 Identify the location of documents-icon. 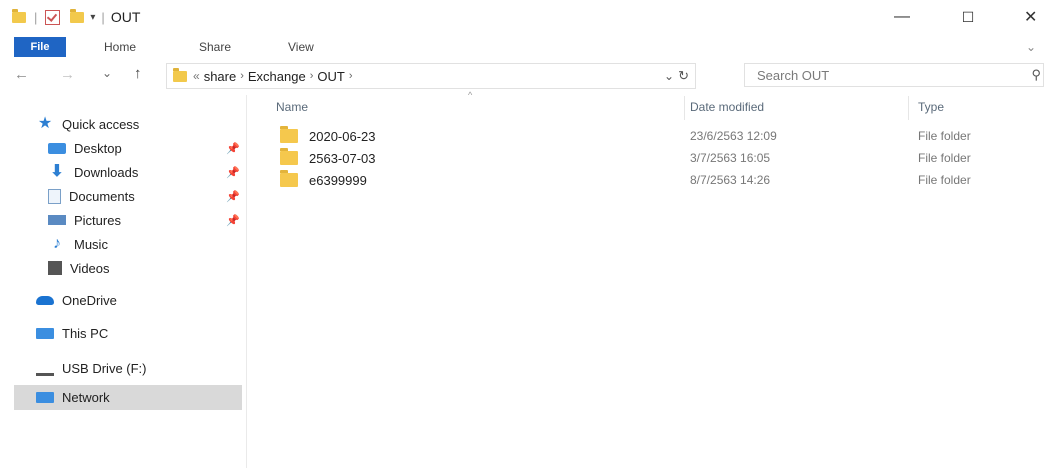
(54, 196).